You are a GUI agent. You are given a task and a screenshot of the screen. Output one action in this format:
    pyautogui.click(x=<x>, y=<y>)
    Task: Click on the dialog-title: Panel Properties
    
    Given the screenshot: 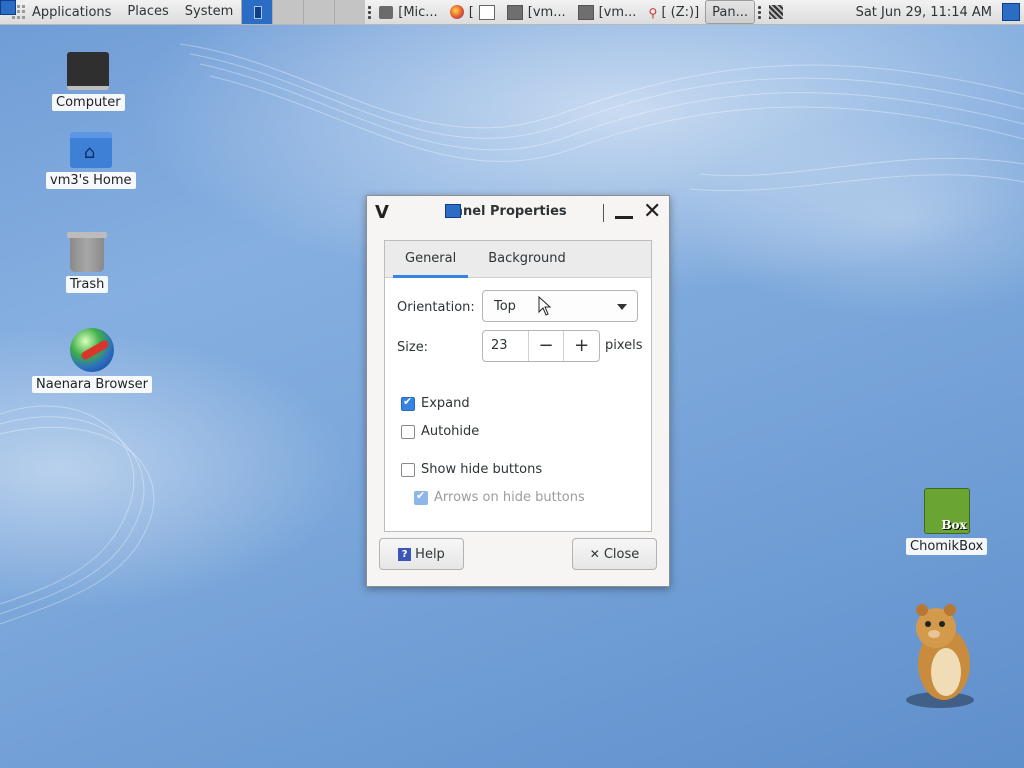 What is the action you would take?
    pyautogui.click(x=506, y=211)
    